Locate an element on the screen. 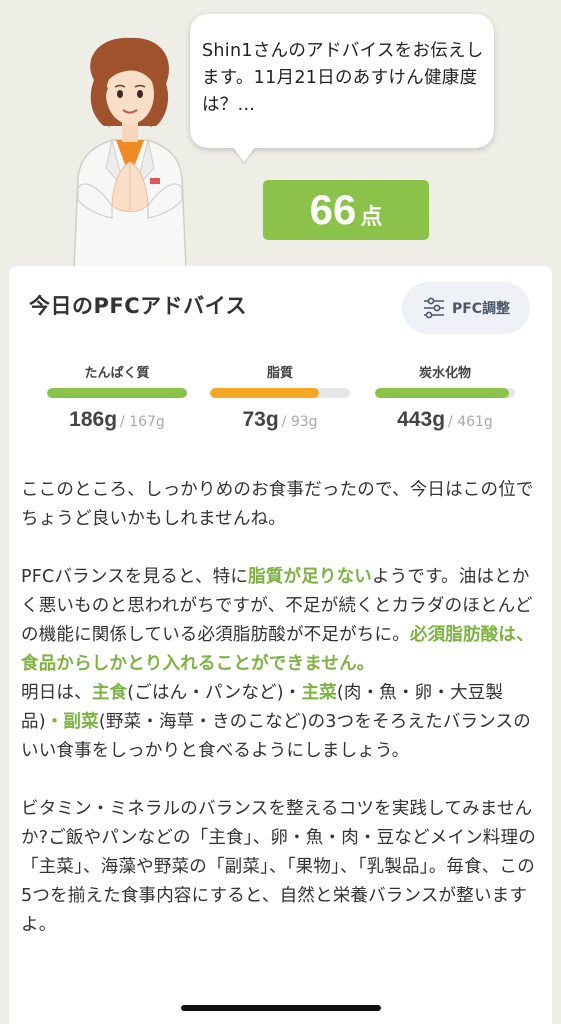 The height and width of the screenshot is (1024, 561). macro-fat: 脂質 73g/ 93g is located at coordinates (280, 397).